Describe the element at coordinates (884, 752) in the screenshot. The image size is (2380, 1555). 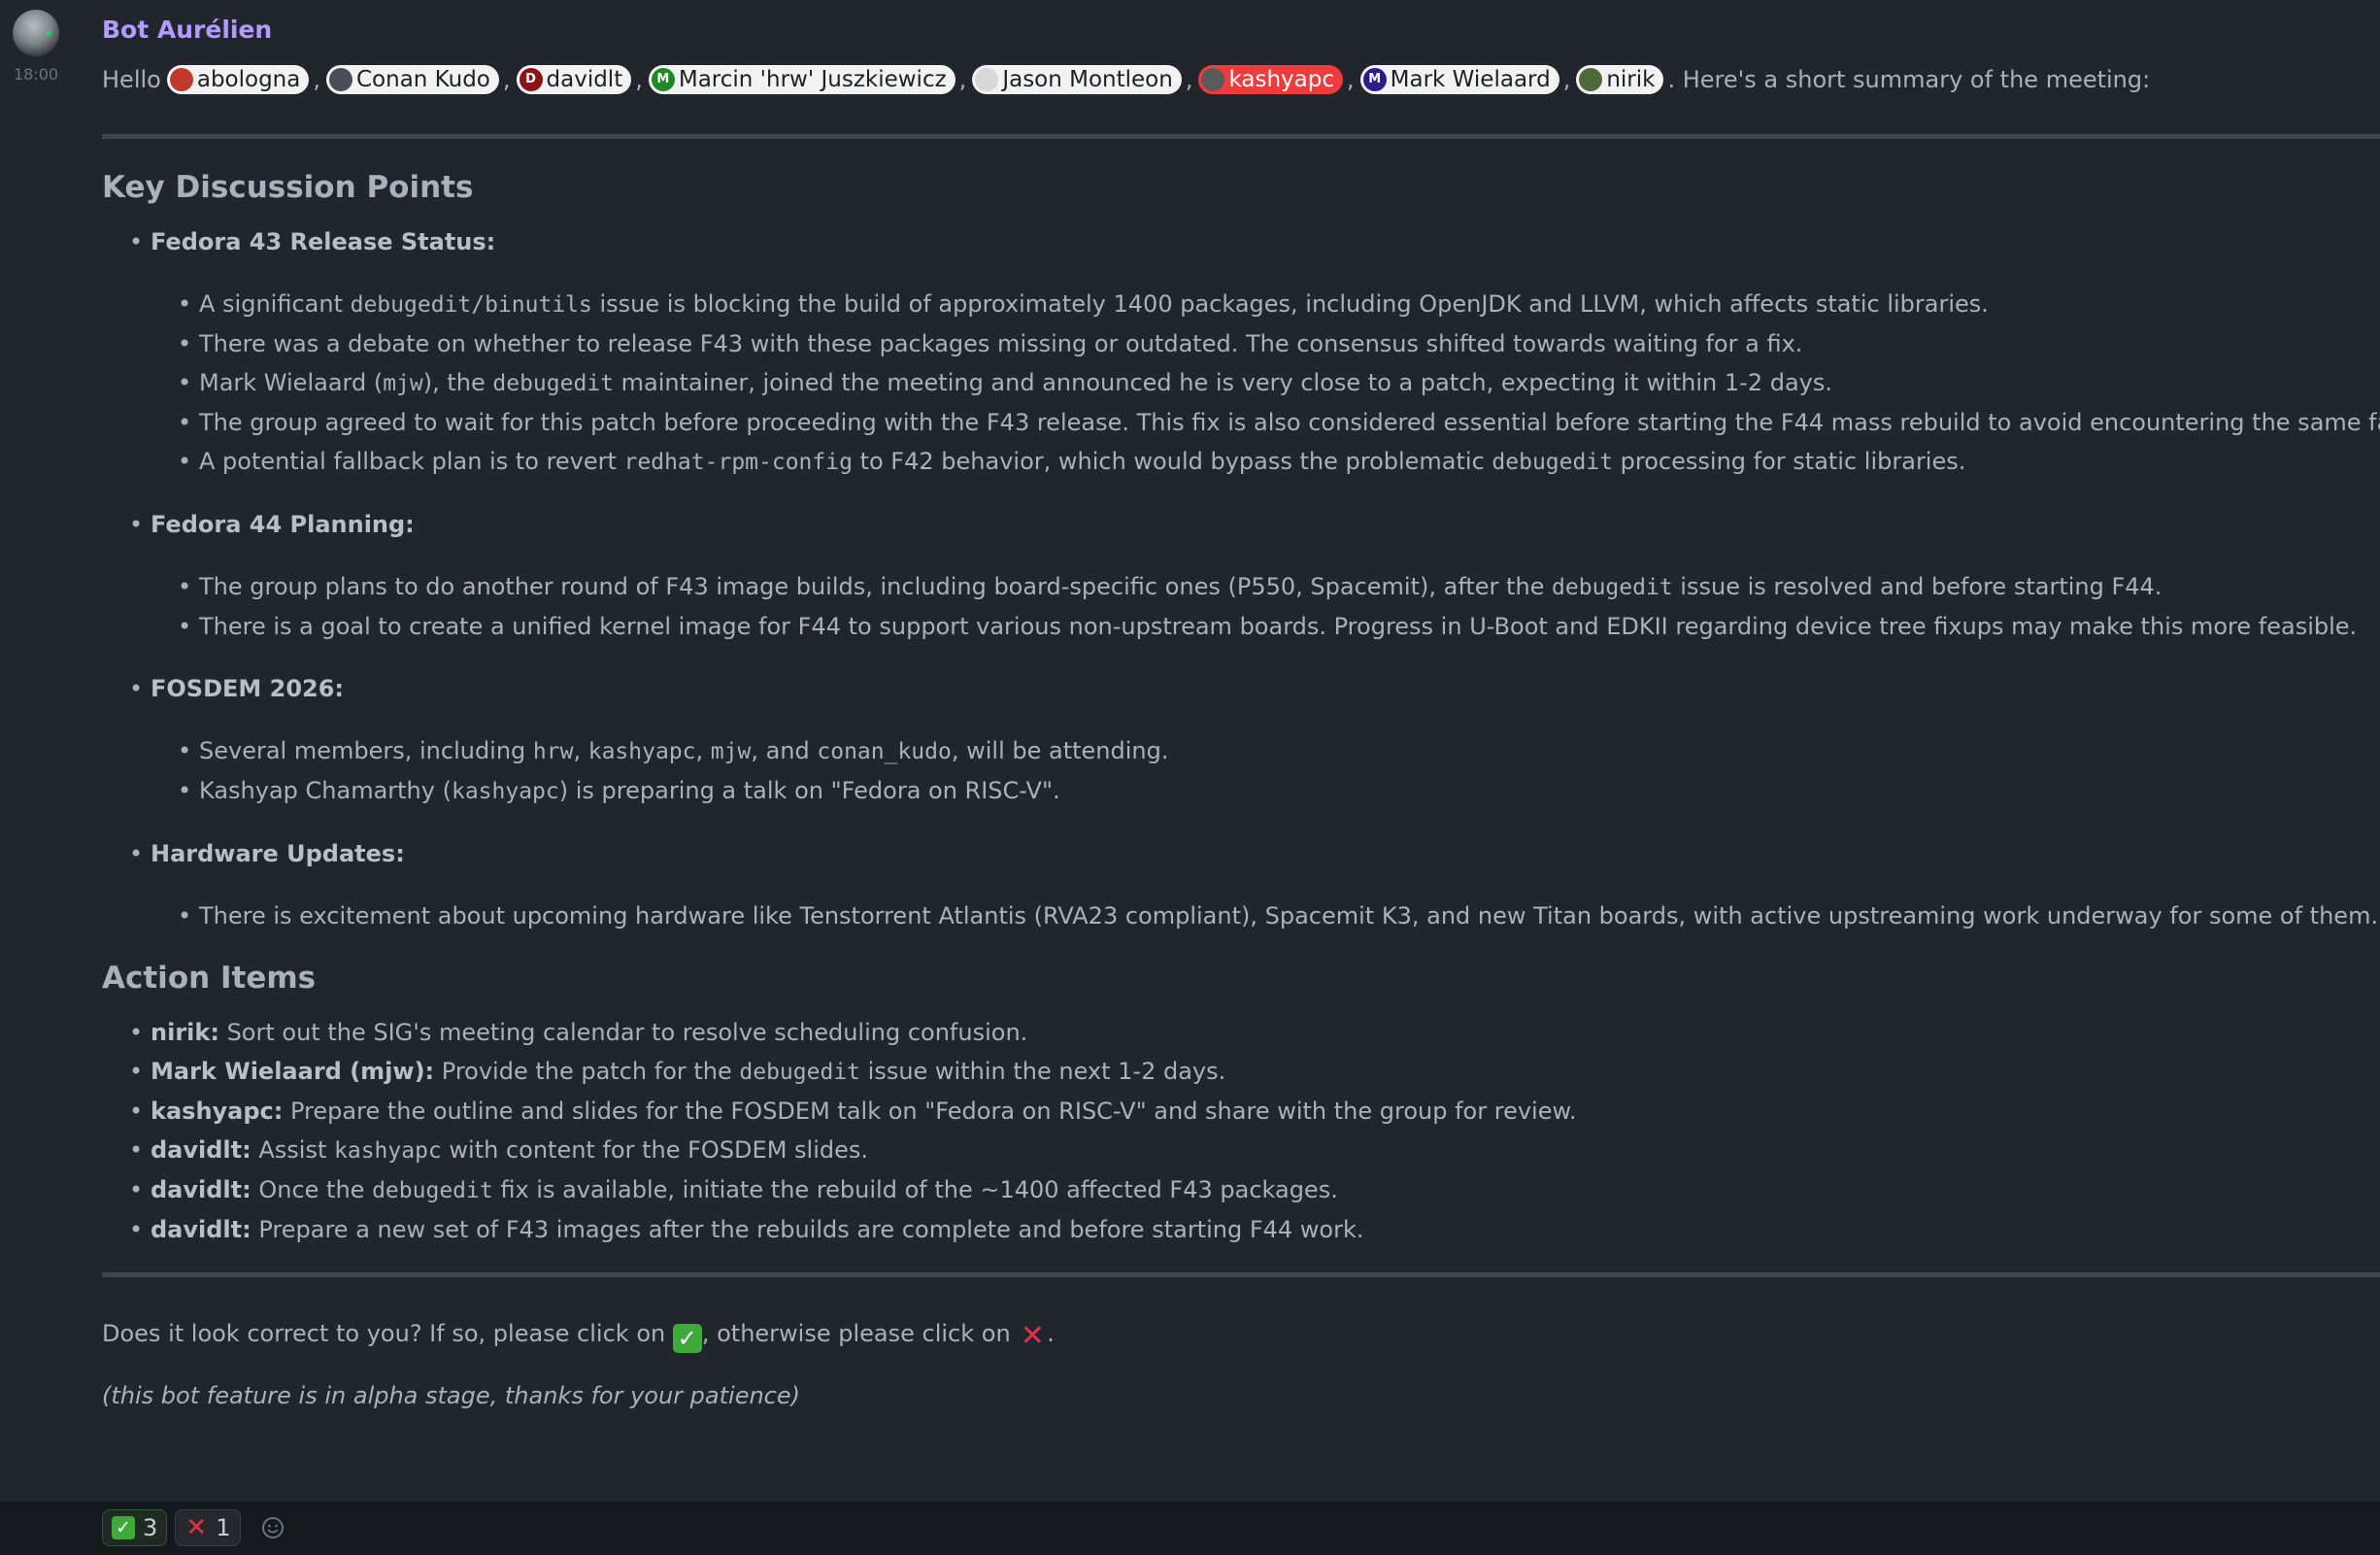
I see `inline-code: conan_kudo` at that location.